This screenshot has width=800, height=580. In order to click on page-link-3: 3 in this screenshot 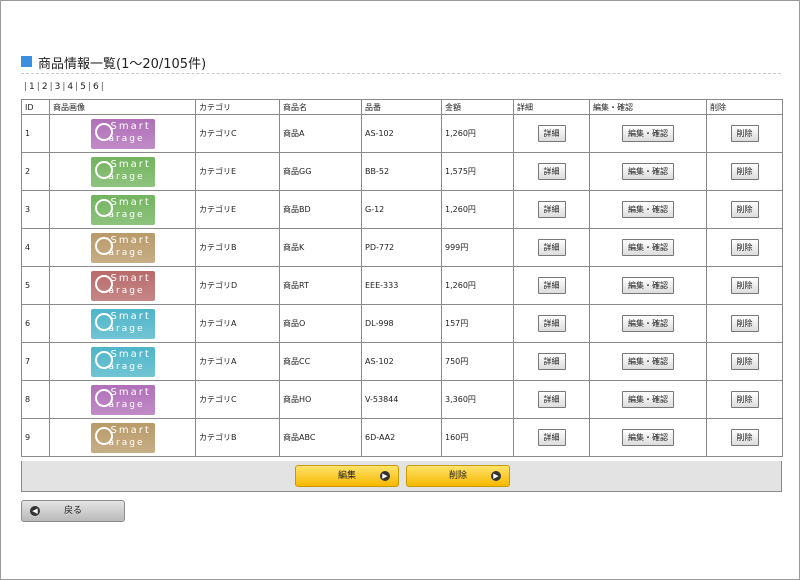, I will do `click(58, 87)`.